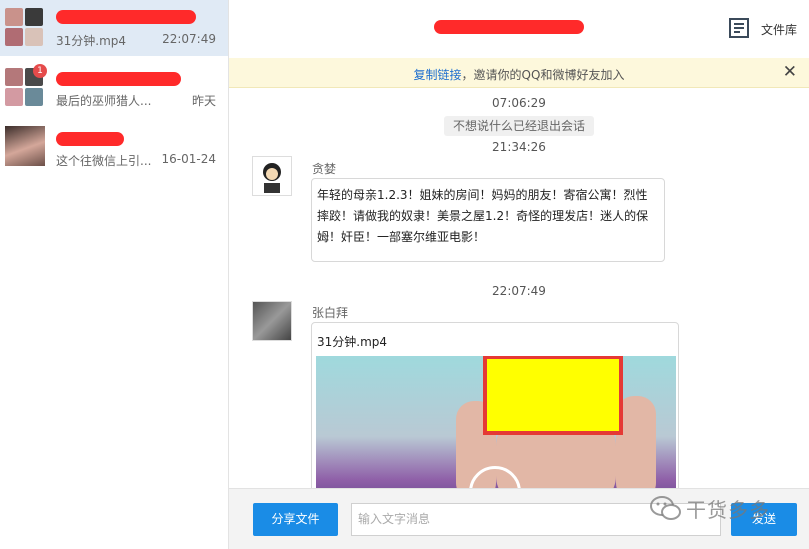 The height and width of the screenshot is (549, 809). Describe the element at coordinates (114, 88) in the screenshot. I see `conversation-item: 1 最后的巫师猎人... 昨天` at that location.